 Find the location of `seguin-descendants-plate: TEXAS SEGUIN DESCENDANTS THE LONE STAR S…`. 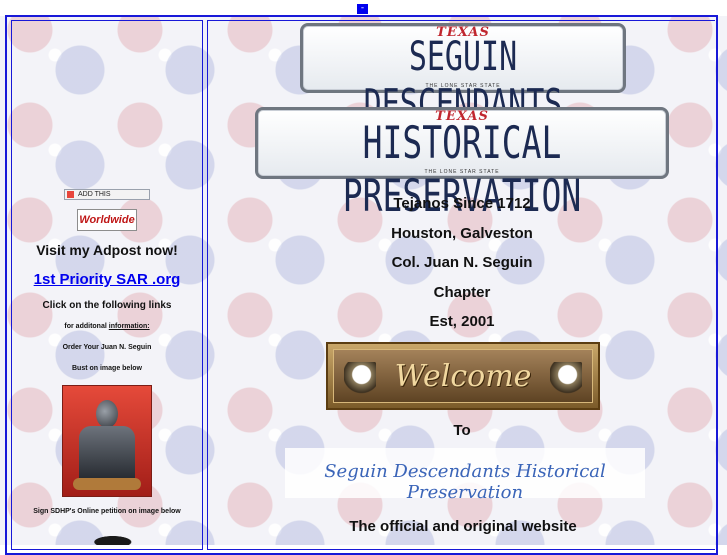

seguin-descendants-plate: TEXAS SEGUIN DESCENDANTS THE LONE STAR S… is located at coordinates (463, 75).